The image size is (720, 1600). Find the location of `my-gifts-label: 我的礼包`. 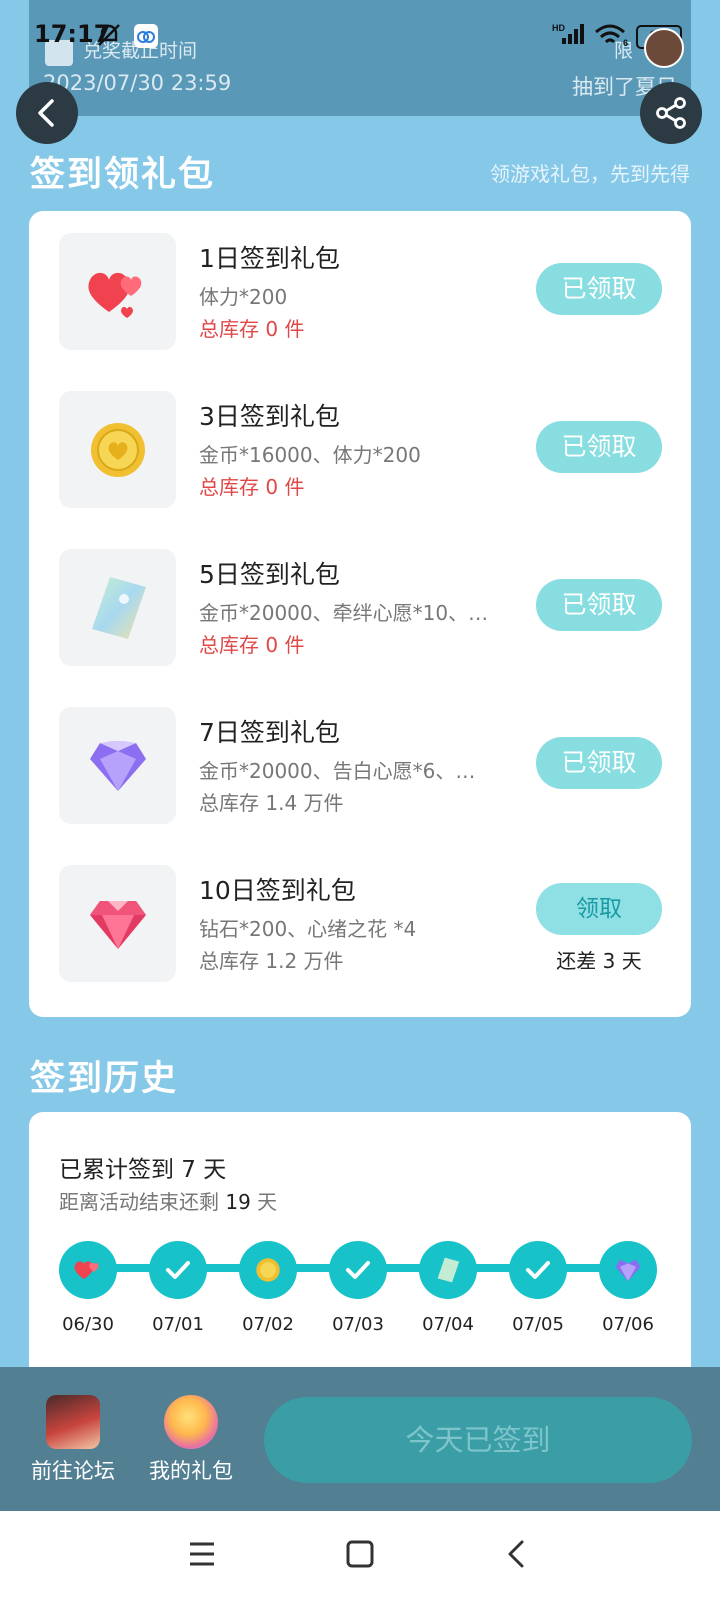

my-gifts-label: 我的礼包 is located at coordinates (191, 1471).